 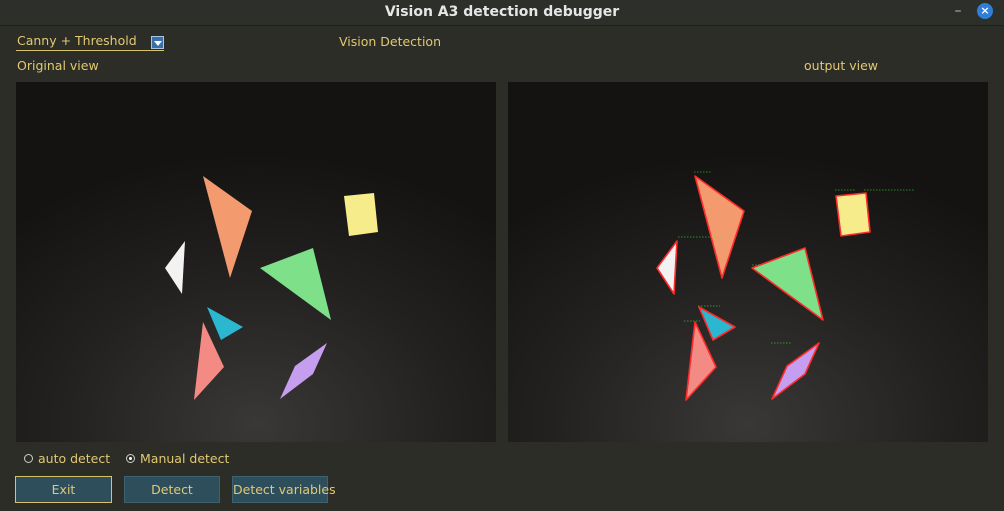 What do you see at coordinates (390, 41) in the screenshot?
I see `vision-detection-label: Vision Detection` at bounding box center [390, 41].